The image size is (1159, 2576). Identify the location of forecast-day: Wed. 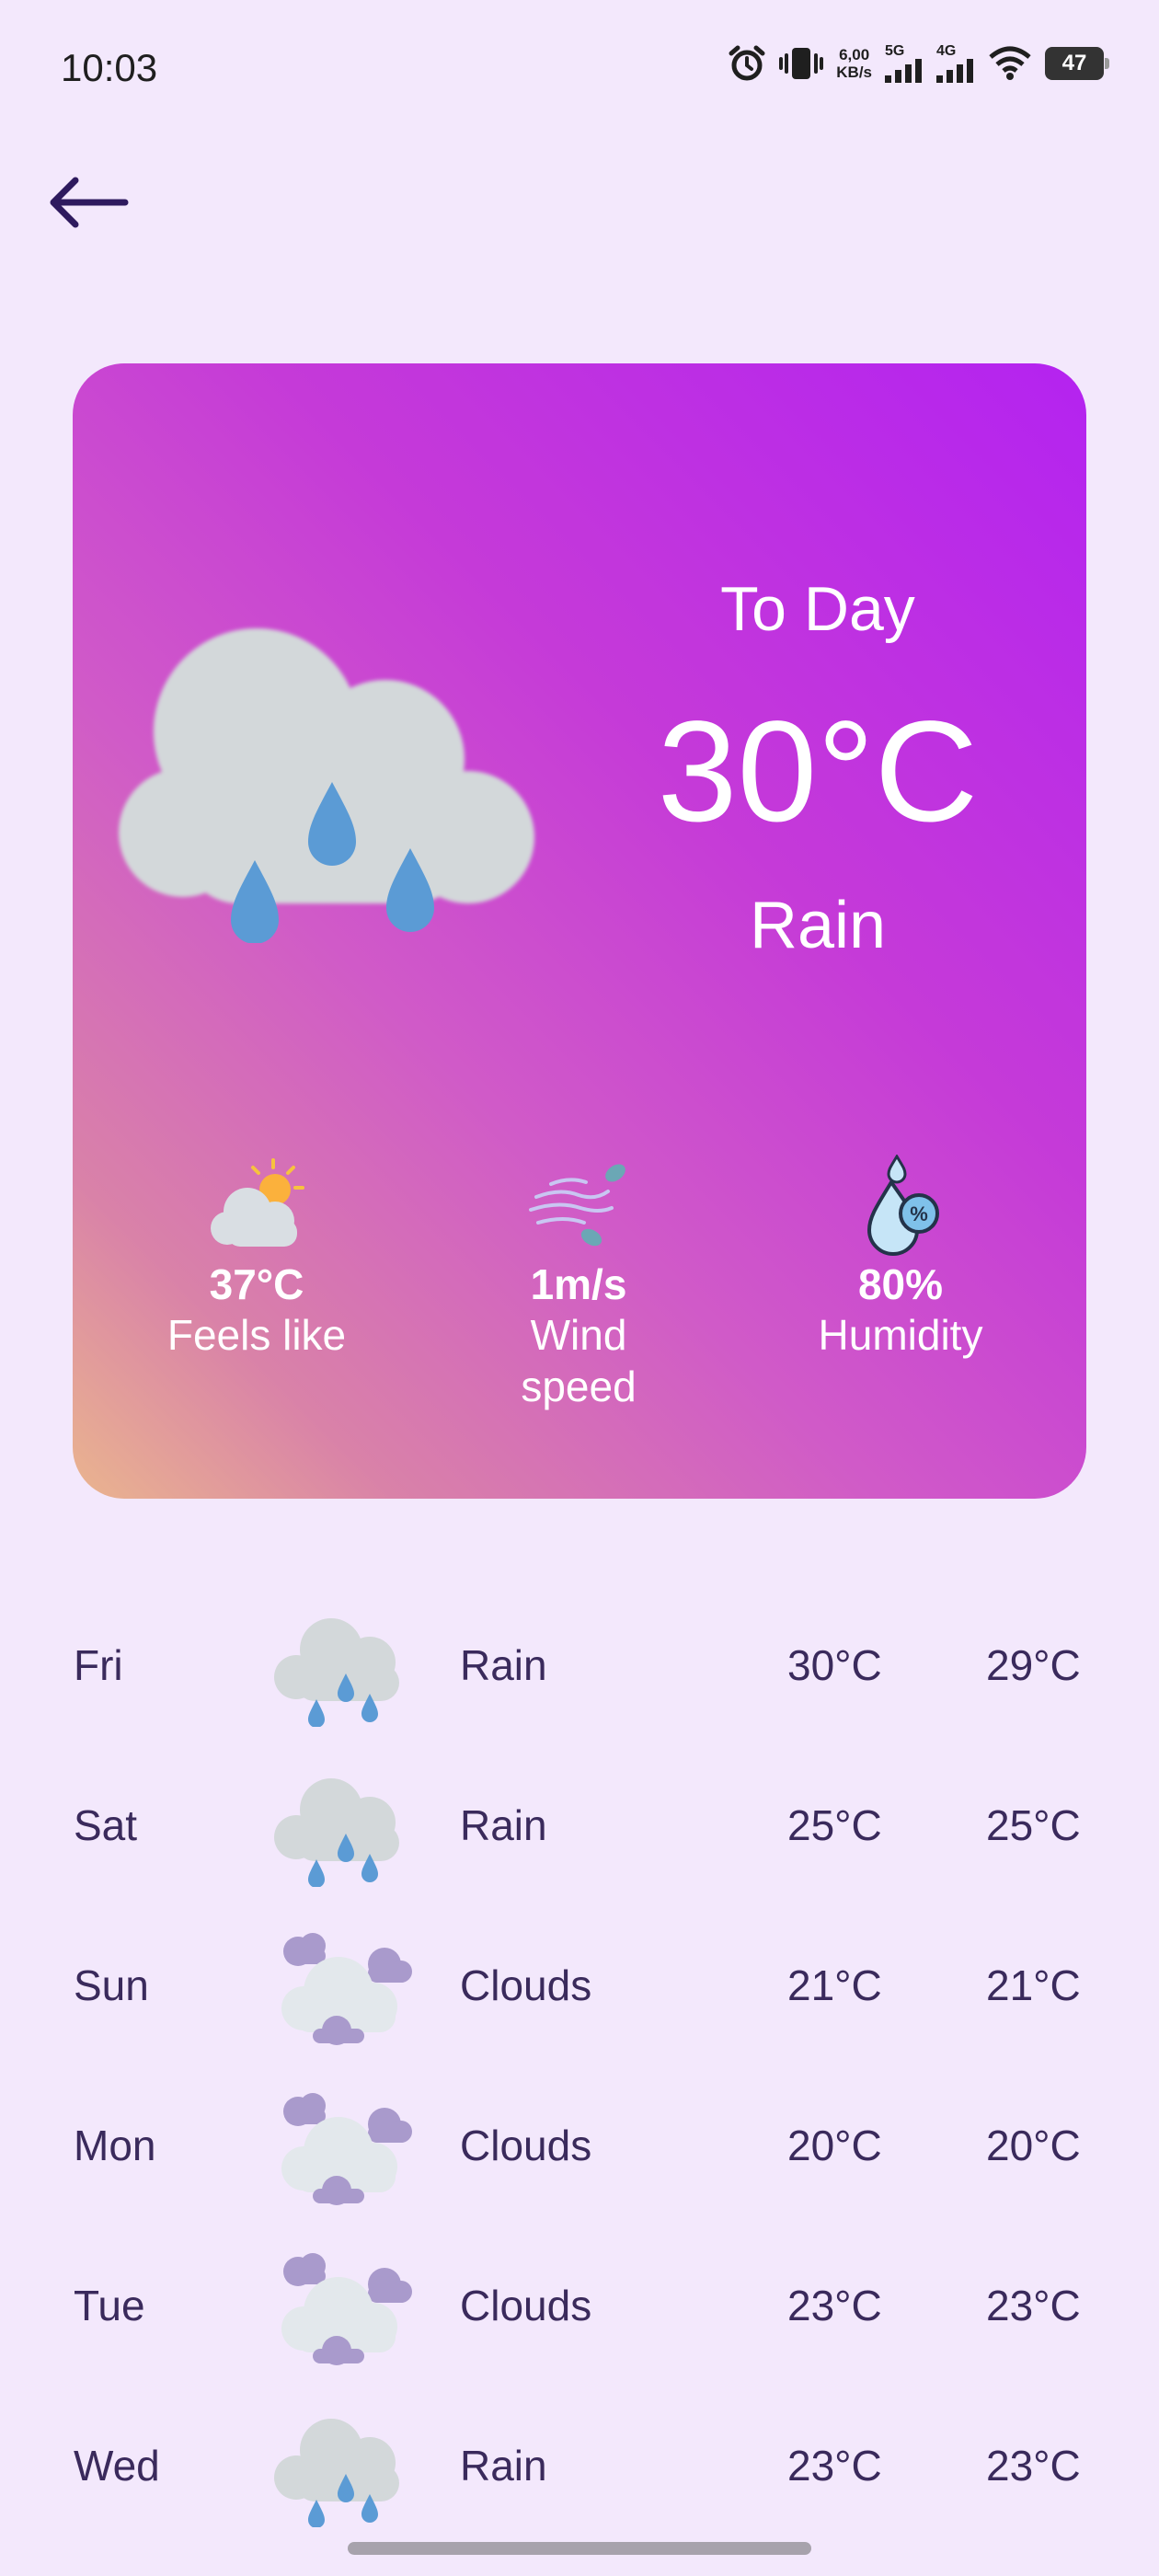
(117, 2466).